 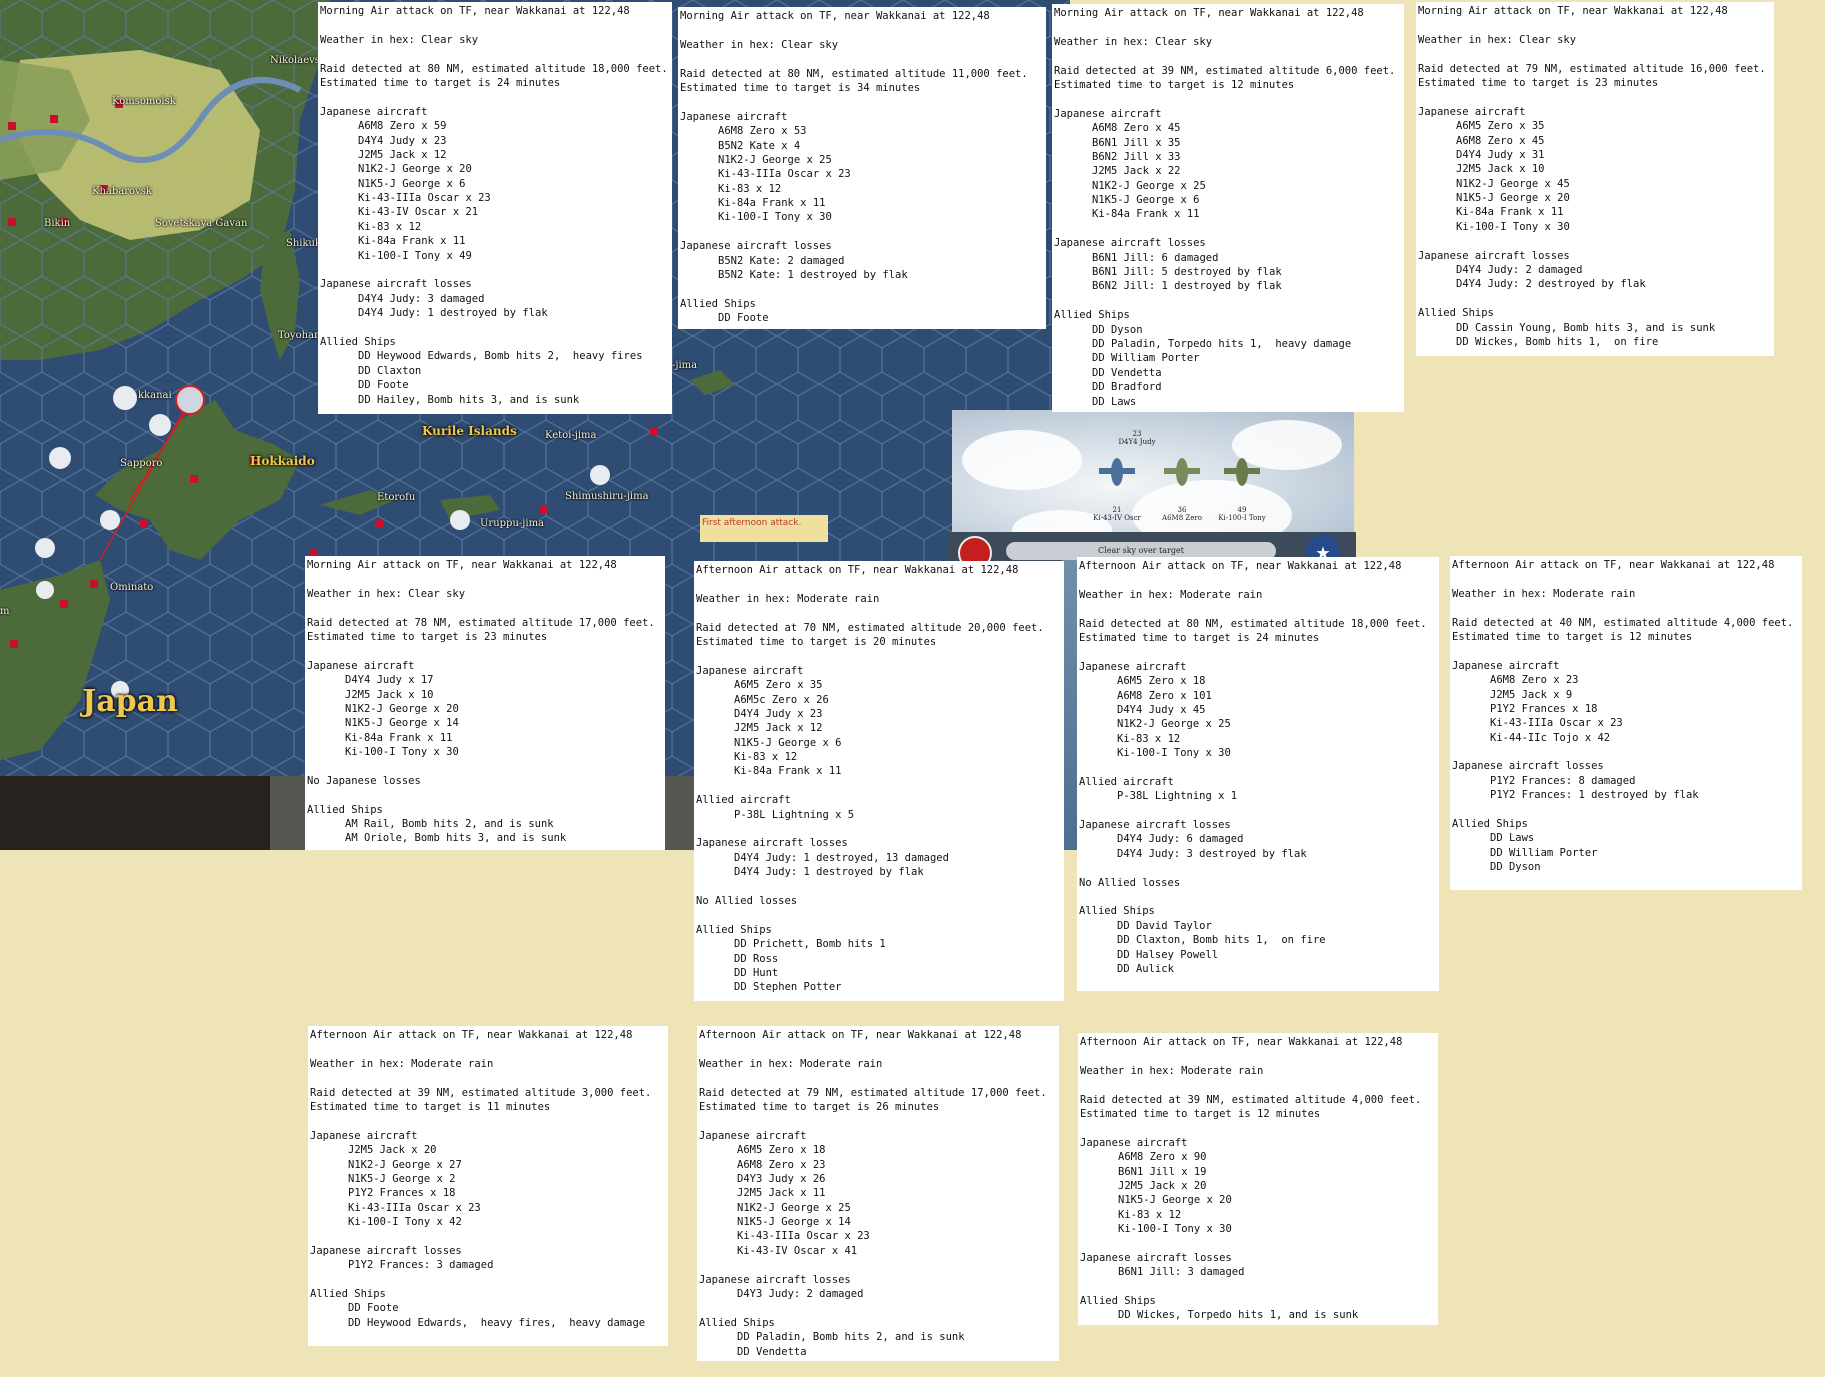 I want to click on city-toyohara: Toyohar, so click(x=298, y=335).